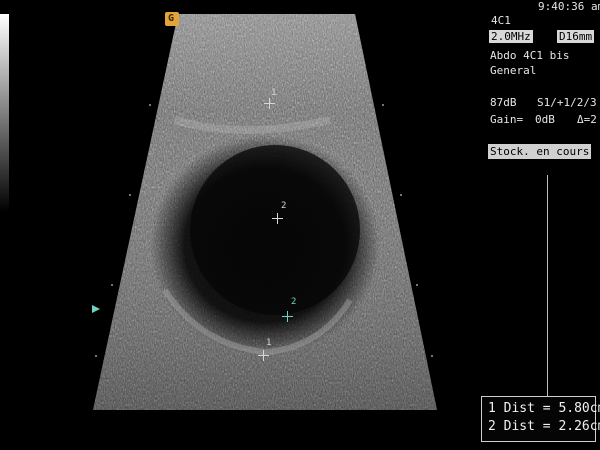 Image resolution: width=600 pixels, height=450 pixels. I want to click on probe-orientation-marker: G, so click(172, 19).